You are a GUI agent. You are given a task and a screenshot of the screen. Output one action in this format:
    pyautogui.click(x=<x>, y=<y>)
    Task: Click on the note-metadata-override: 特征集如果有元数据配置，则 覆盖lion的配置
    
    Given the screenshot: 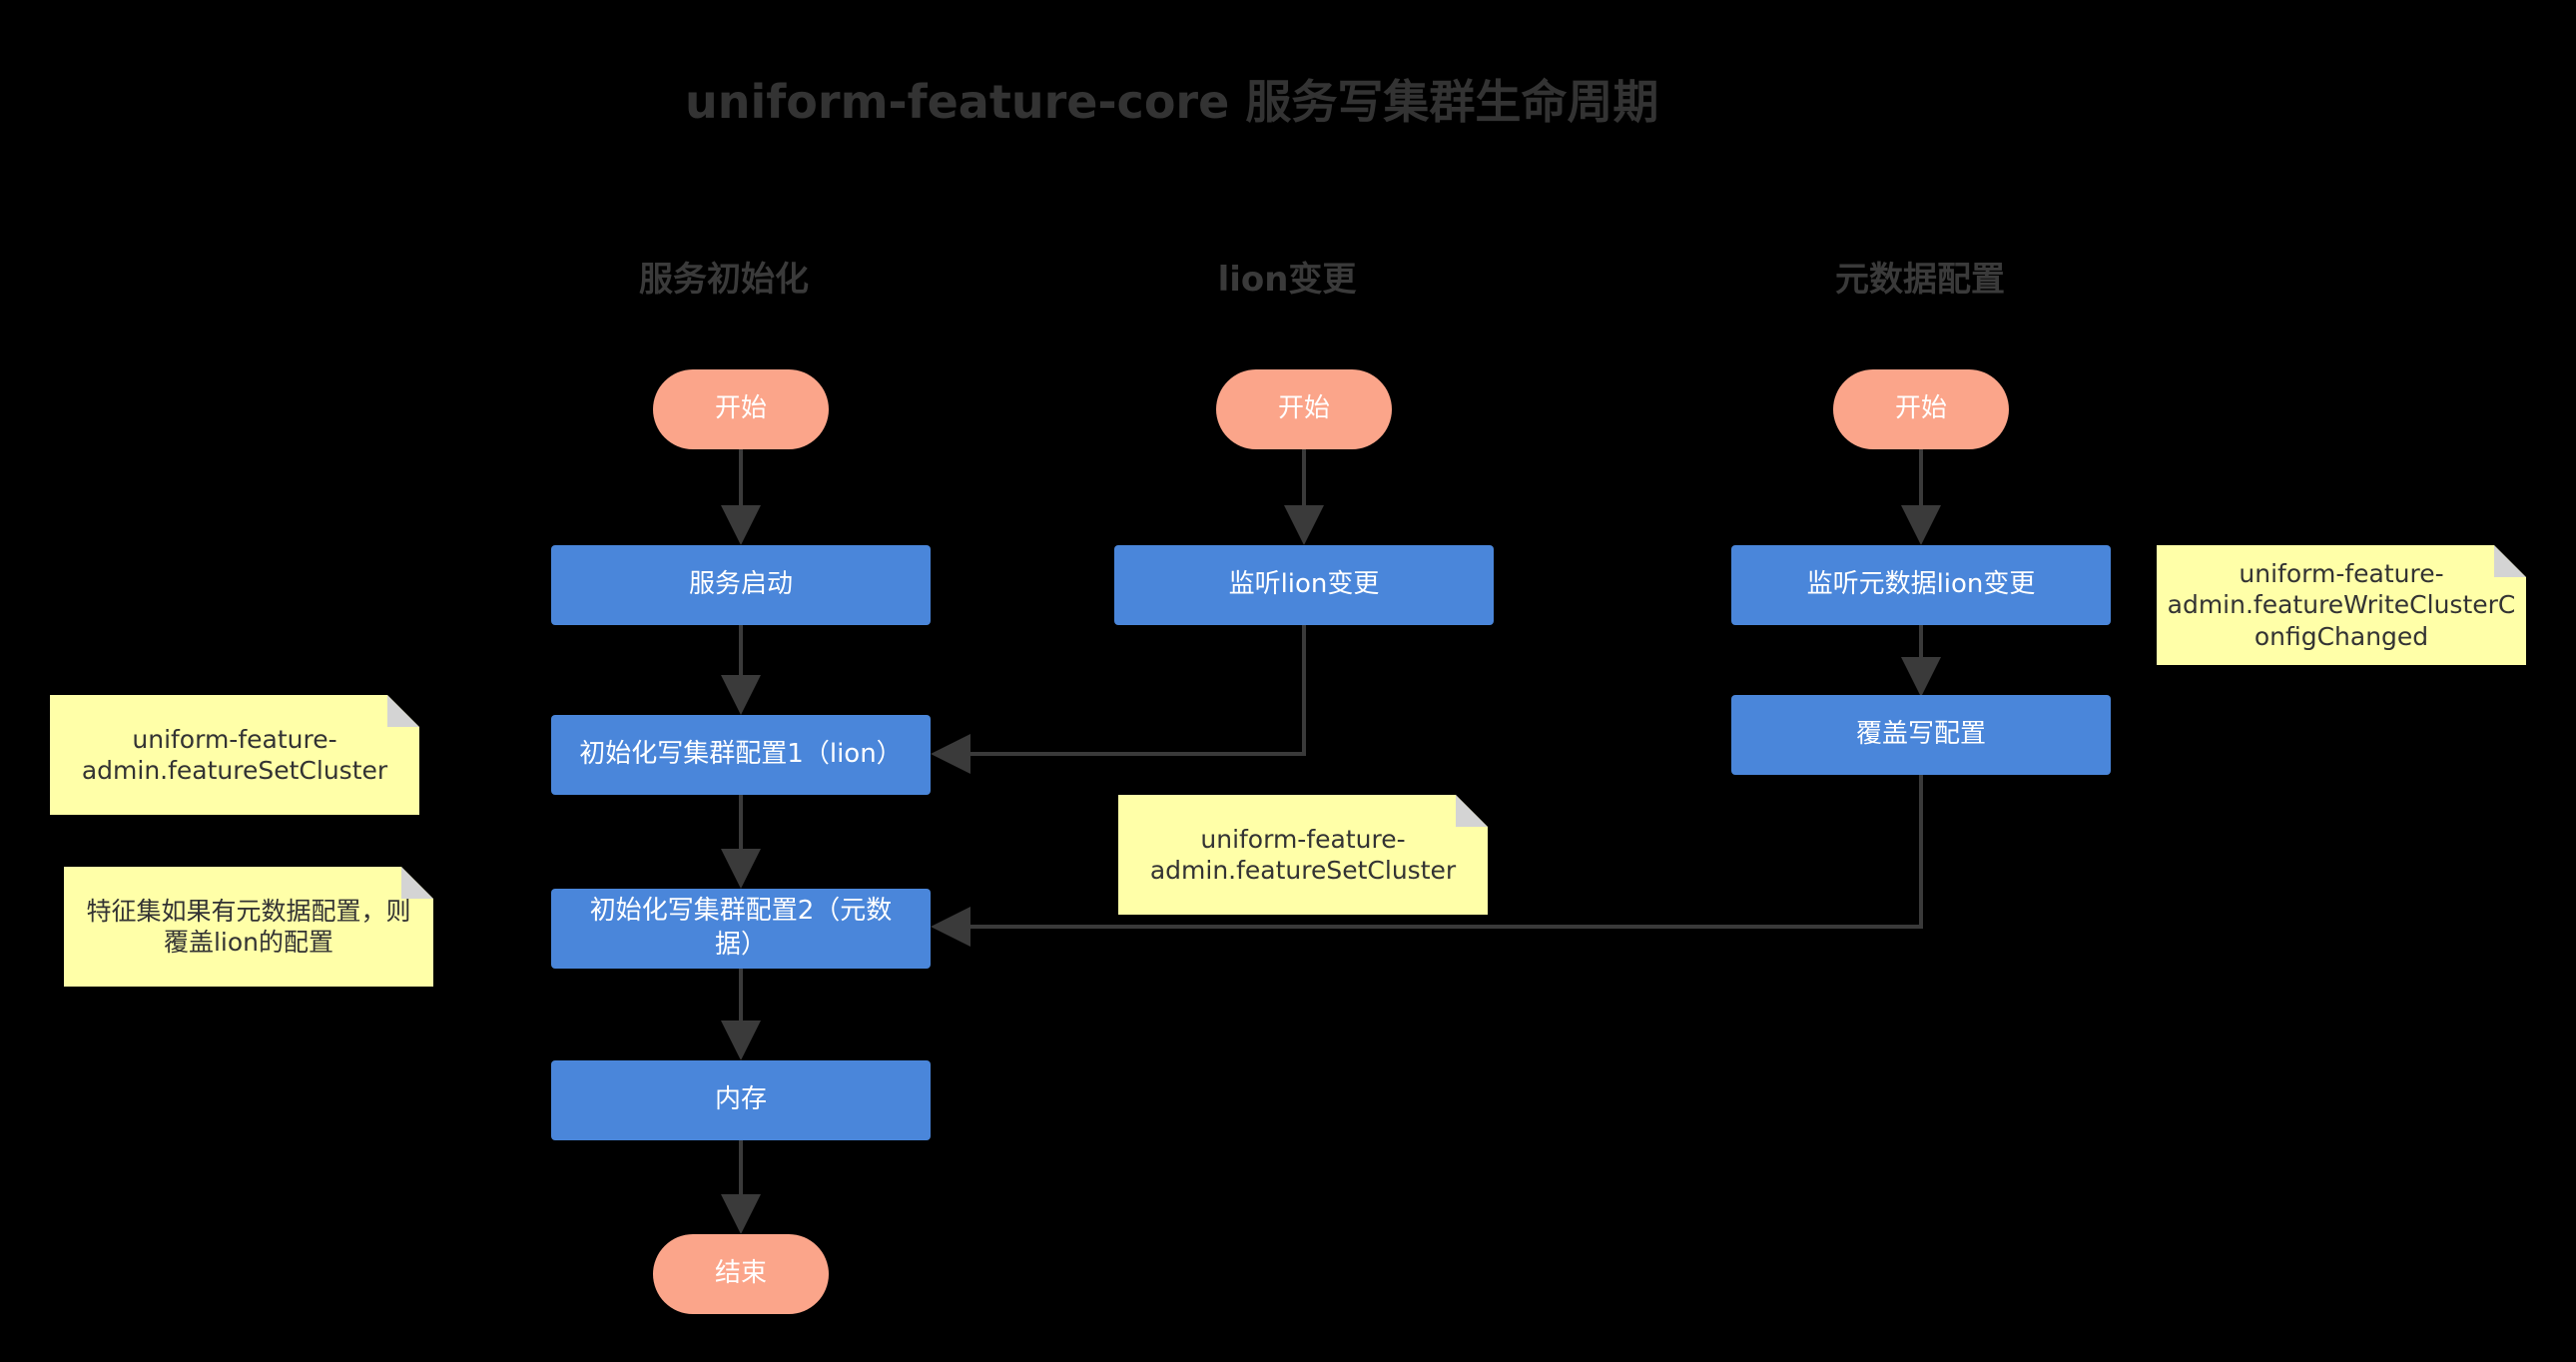 What is the action you would take?
    pyautogui.click(x=248, y=927)
    